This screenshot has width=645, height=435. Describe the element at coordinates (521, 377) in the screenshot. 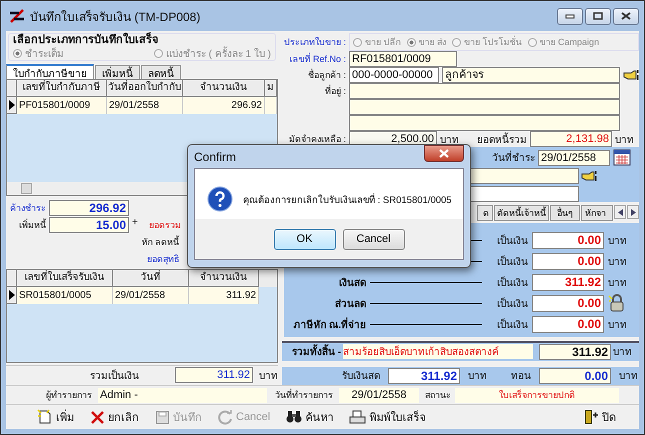

I see `field-label: ทอน` at that location.